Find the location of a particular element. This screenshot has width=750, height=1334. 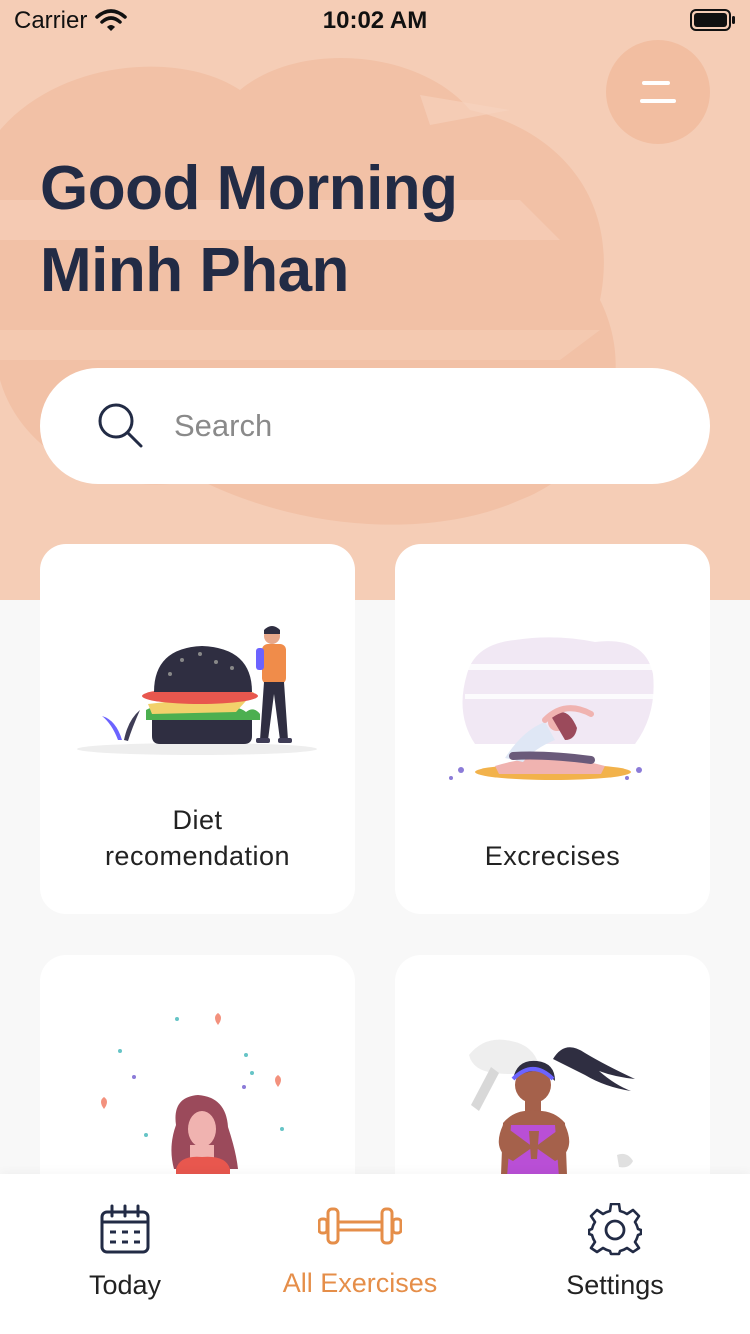

user-name: Minh Phan is located at coordinates (194, 270).